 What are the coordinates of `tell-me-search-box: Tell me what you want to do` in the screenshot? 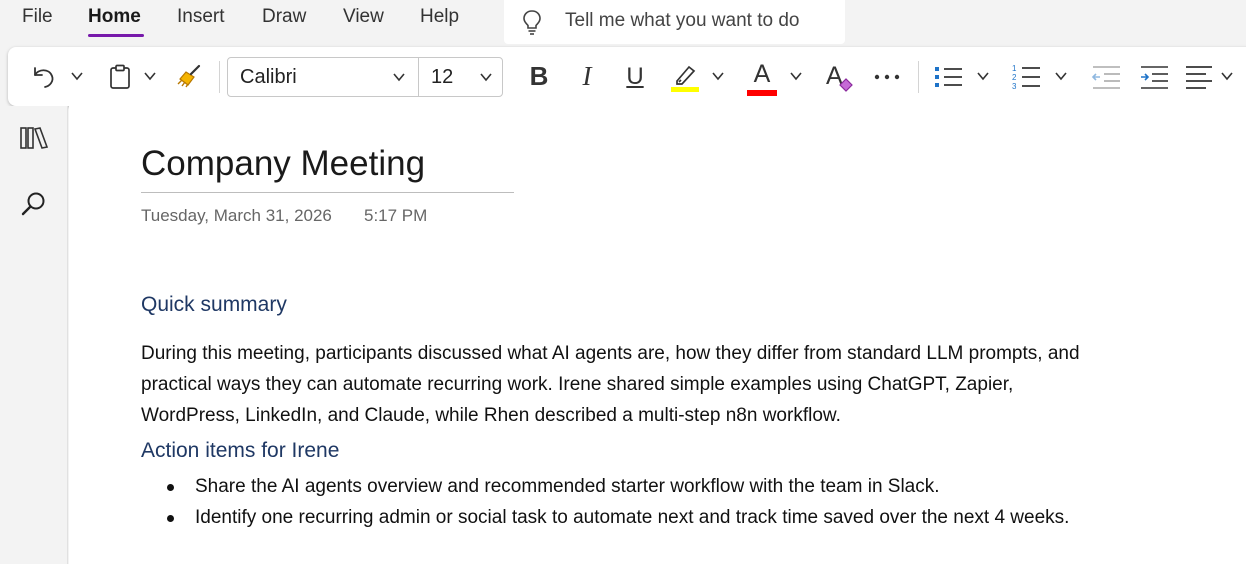 It's located at (674, 22).